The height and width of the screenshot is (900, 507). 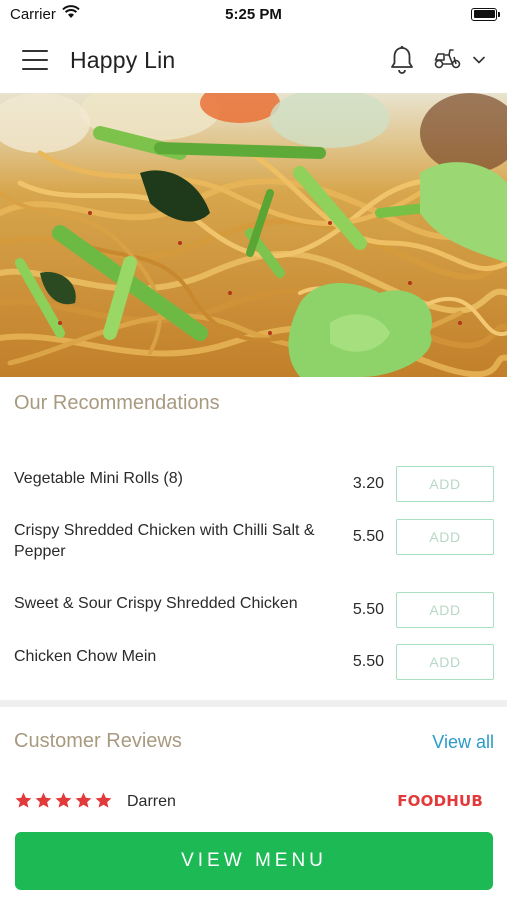 What do you see at coordinates (368, 483) in the screenshot?
I see `item-price: 3.20` at bounding box center [368, 483].